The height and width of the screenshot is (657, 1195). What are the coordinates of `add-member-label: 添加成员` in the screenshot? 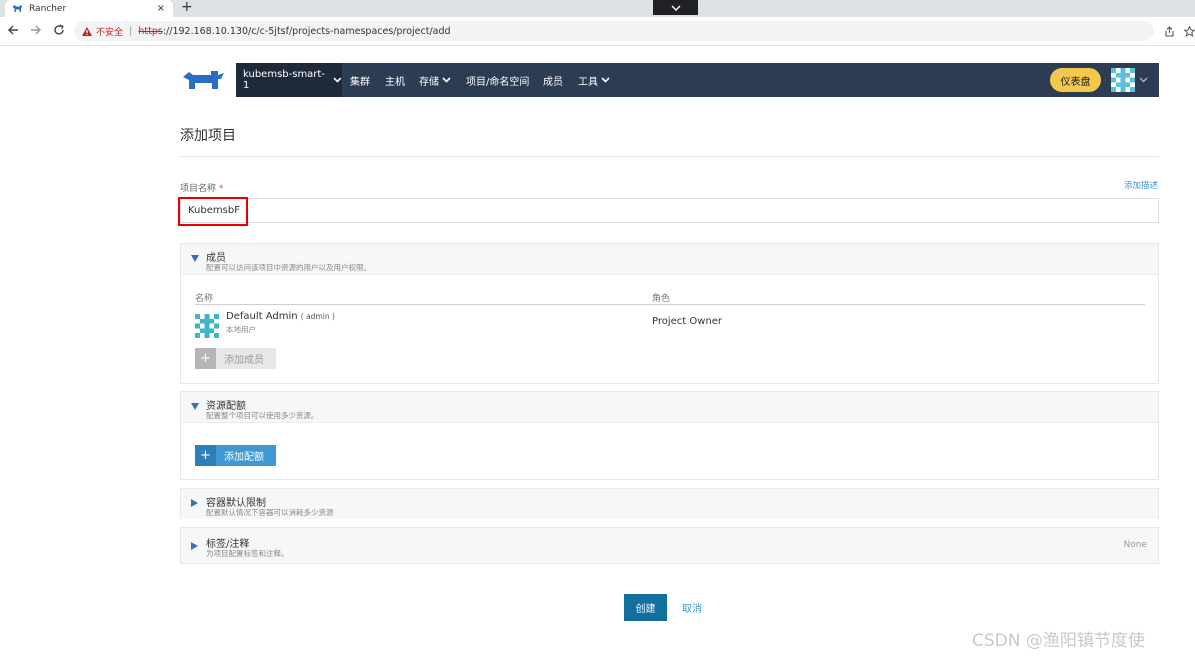 It's located at (244, 360).